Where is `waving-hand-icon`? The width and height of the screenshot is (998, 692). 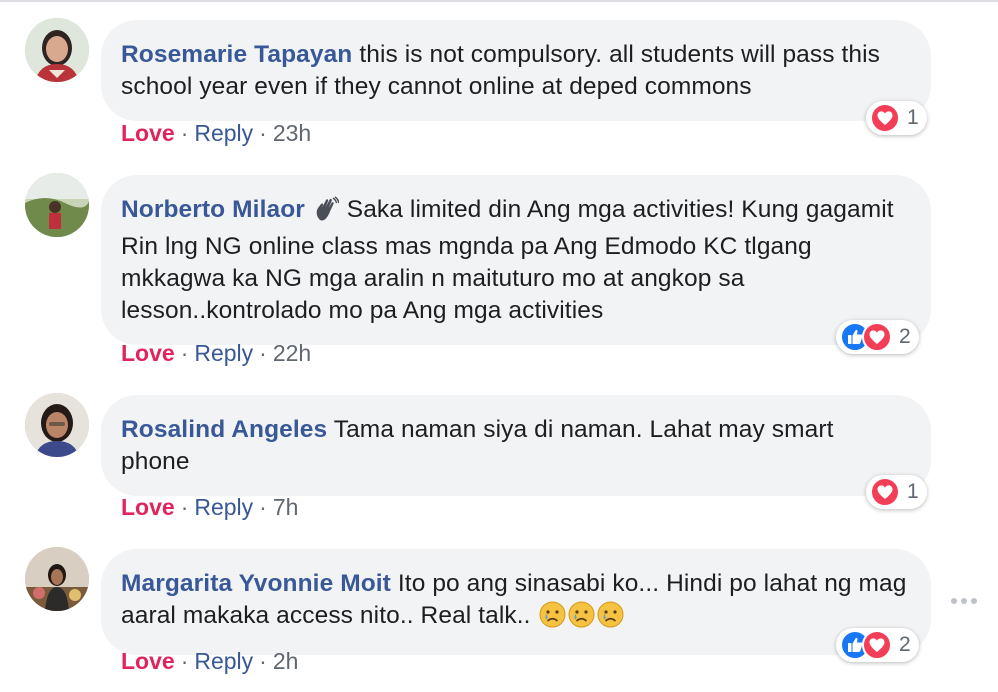 waving-hand-icon is located at coordinates (326, 213).